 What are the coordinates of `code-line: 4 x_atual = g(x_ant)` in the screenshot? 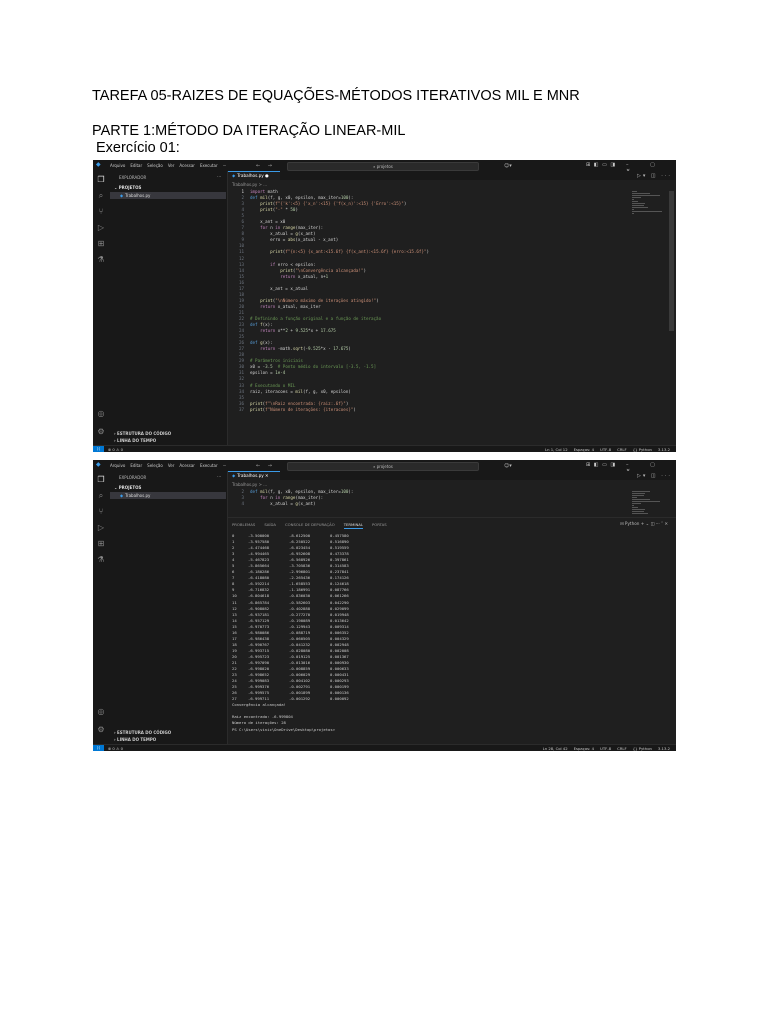 It's located at (445, 504).